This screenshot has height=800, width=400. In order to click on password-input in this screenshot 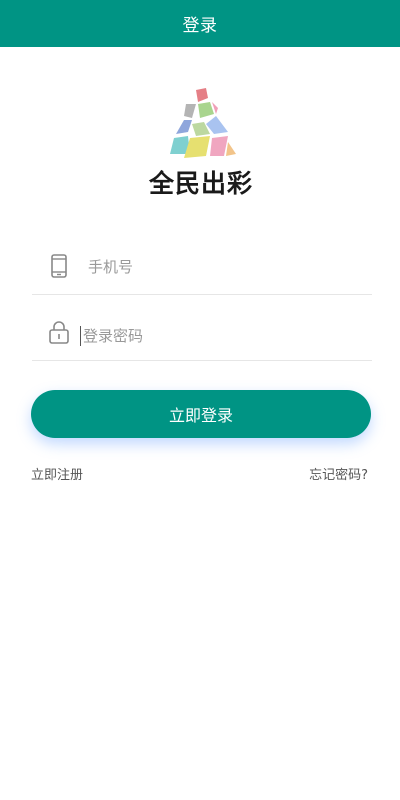, I will do `click(218, 336)`.